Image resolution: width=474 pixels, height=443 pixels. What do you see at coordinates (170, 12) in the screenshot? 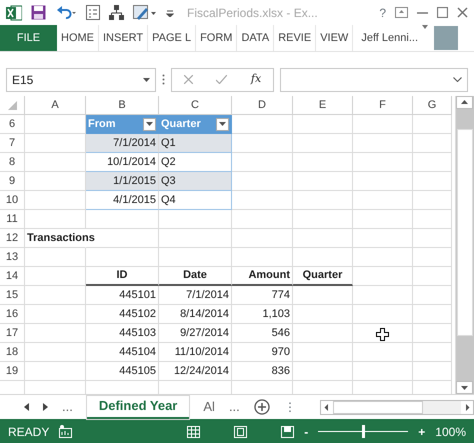
I see `customize-caret-icon` at bounding box center [170, 12].